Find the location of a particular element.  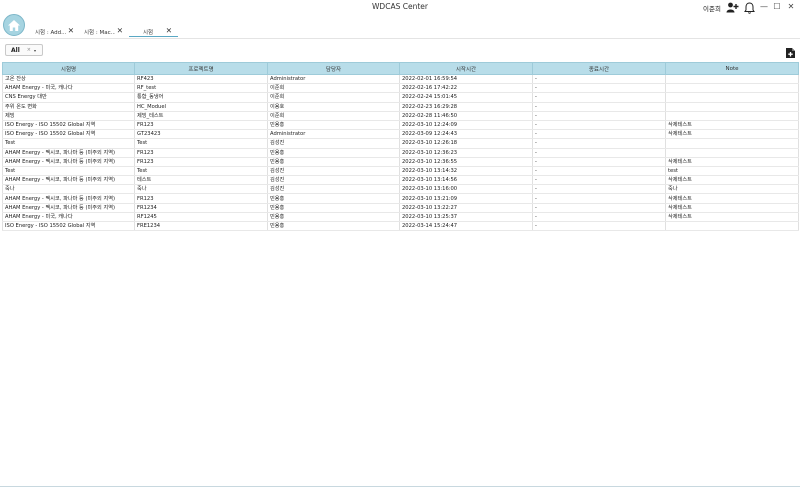

cell-start-time: 2022-02-28 11:46:50 is located at coordinates (466, 116).